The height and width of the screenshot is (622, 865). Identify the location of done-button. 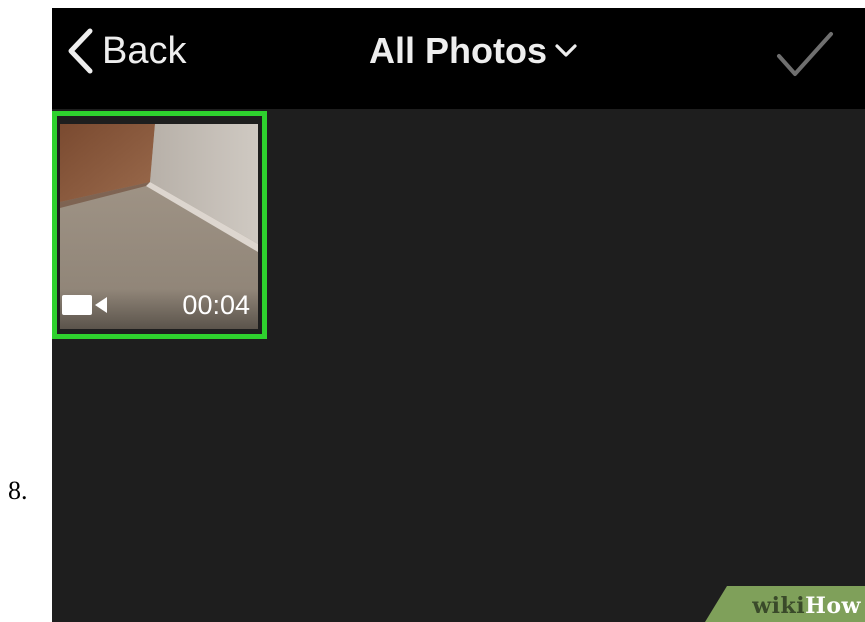
(805, 55).